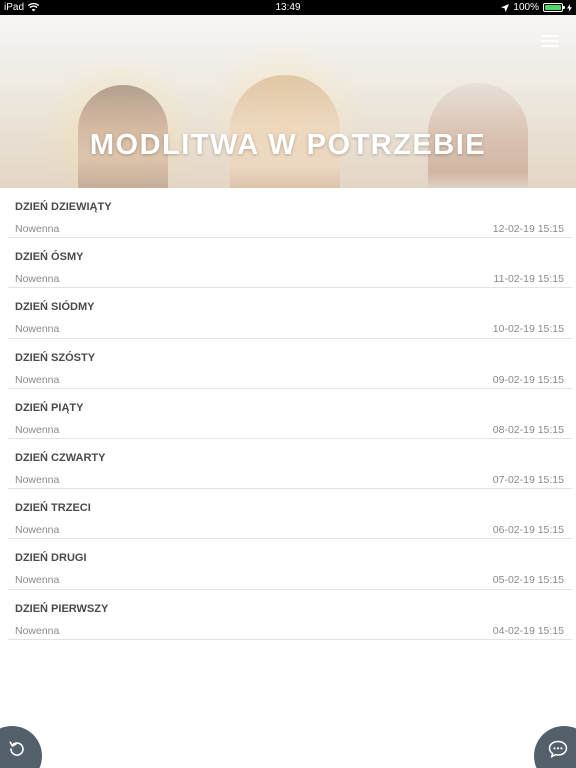  Describe the element at coordinates (62, 608) in the screenshot. I see `item-title: DZIEŃ PIERWSZY` at that location.